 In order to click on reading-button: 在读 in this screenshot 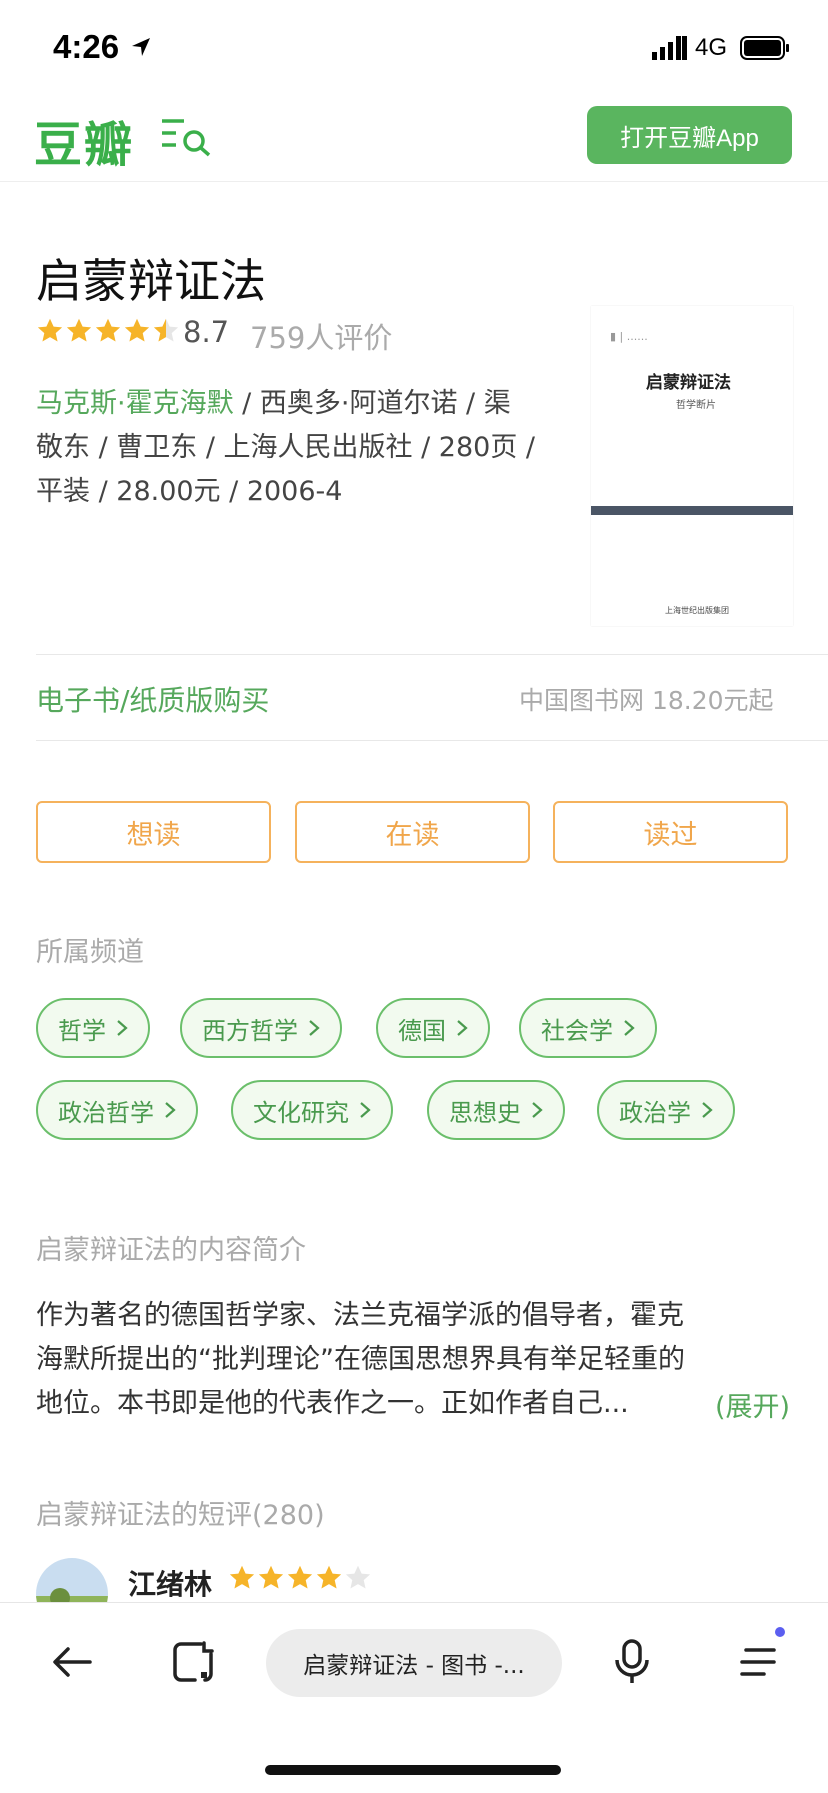, I will do `click(412, 832)`.